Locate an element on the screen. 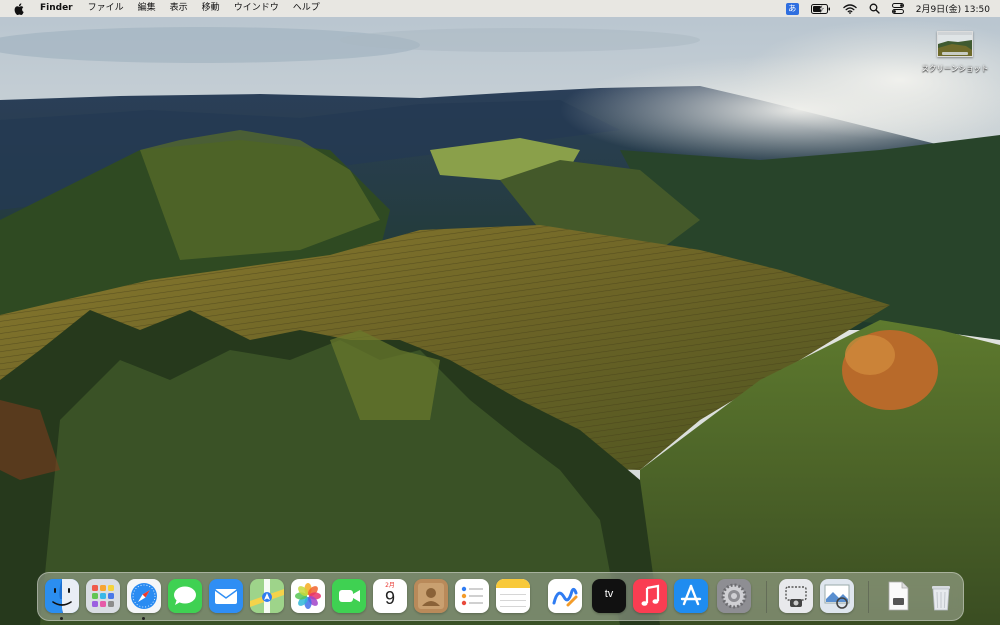 The image size is (1000, 625). wifi-icon is located at coordinates (850, 8).